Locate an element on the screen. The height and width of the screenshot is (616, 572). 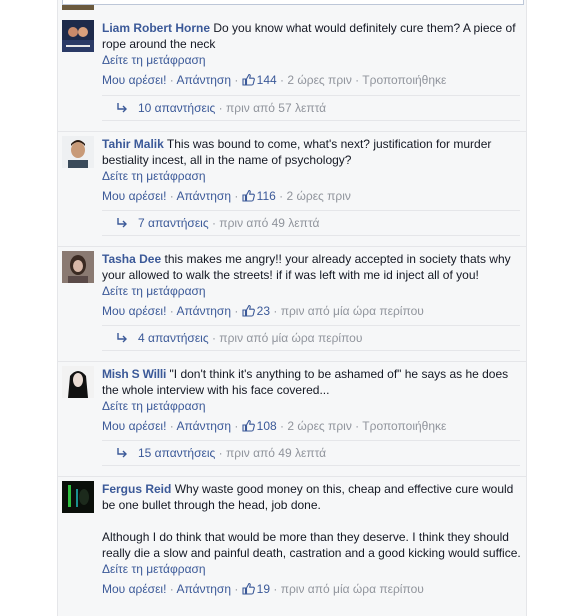
replies-link: 15 απαντήσεις · πριν από 49 λεπτά is located at coordinates (311, 453).